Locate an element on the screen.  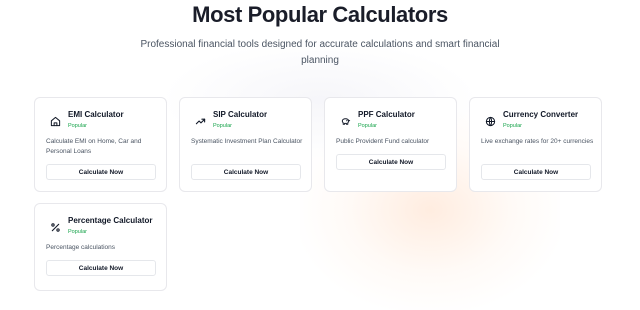
card-description: Live exchange rates for 20+ currencies is located at coordinates (538, 142).